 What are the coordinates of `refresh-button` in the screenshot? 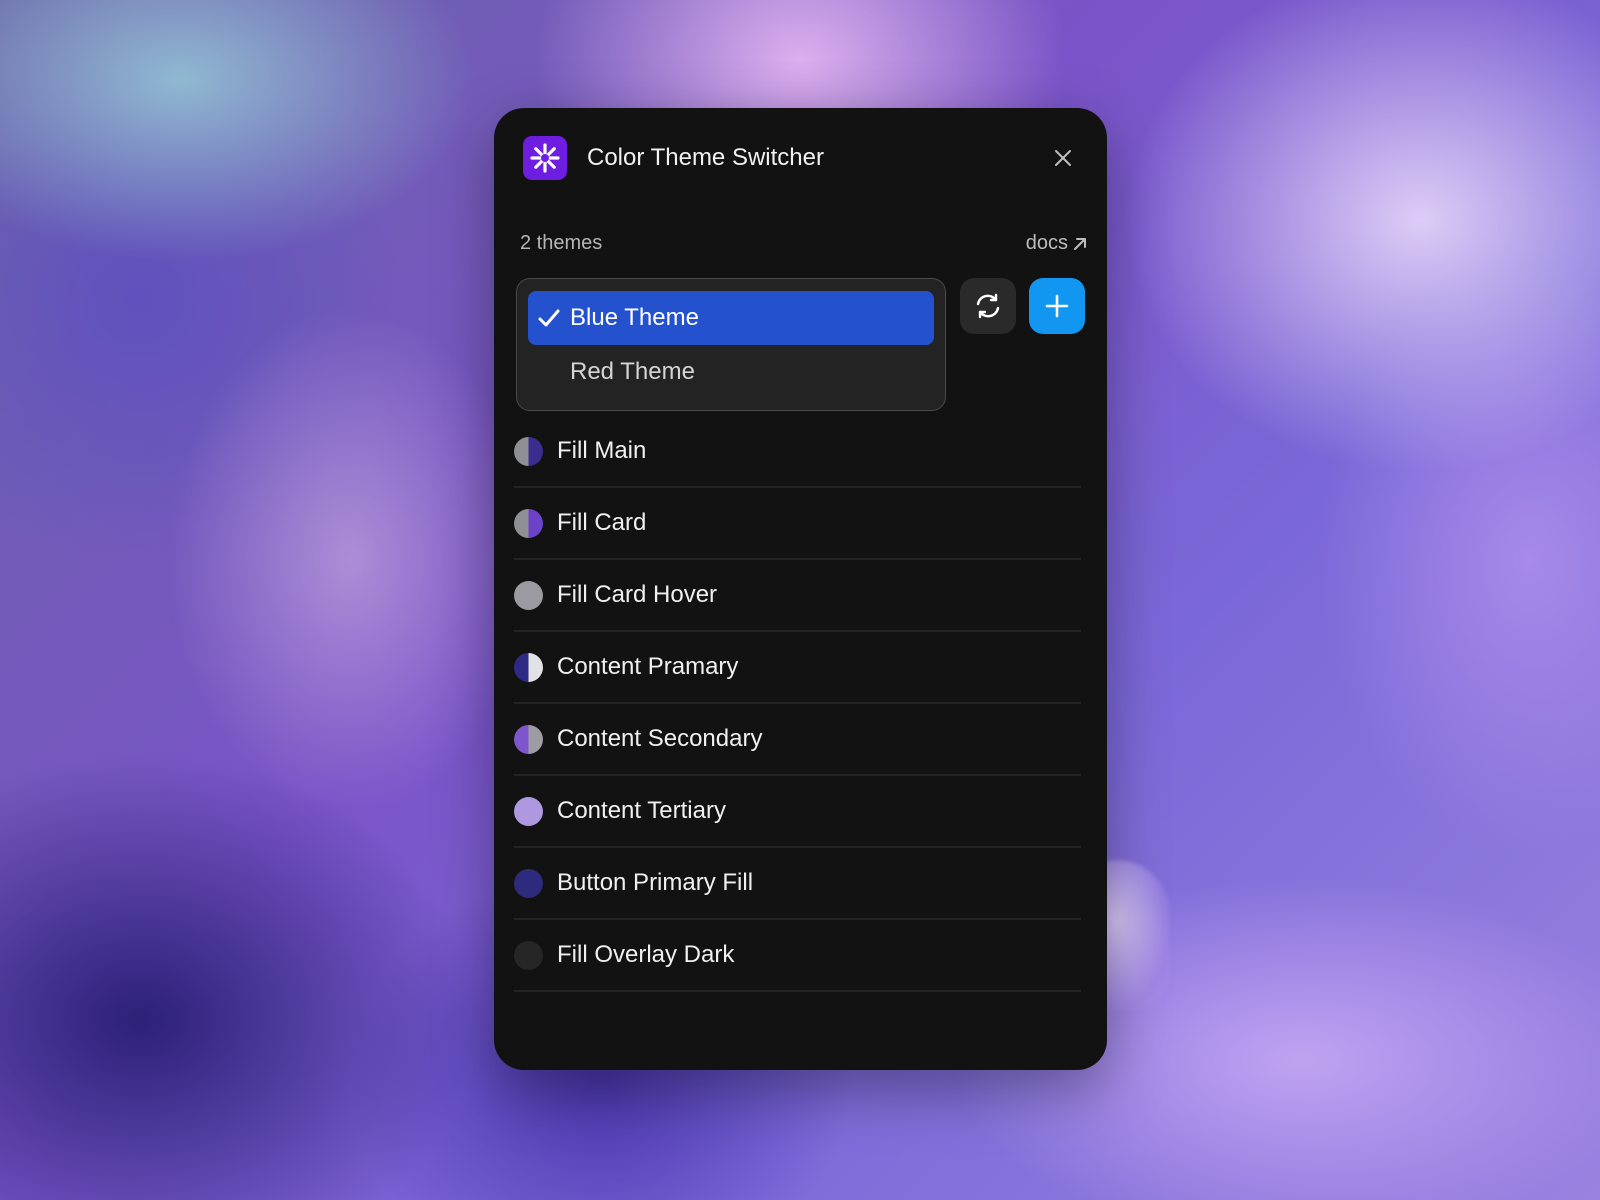 It's located at (988, 306).